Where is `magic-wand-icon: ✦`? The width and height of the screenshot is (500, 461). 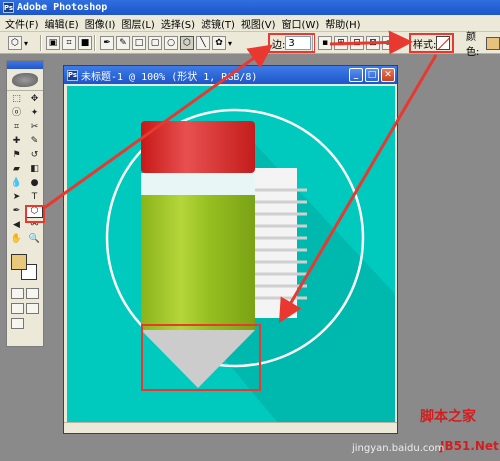
magic-wand-icon: ✦ is located at coordinates (34, 113).